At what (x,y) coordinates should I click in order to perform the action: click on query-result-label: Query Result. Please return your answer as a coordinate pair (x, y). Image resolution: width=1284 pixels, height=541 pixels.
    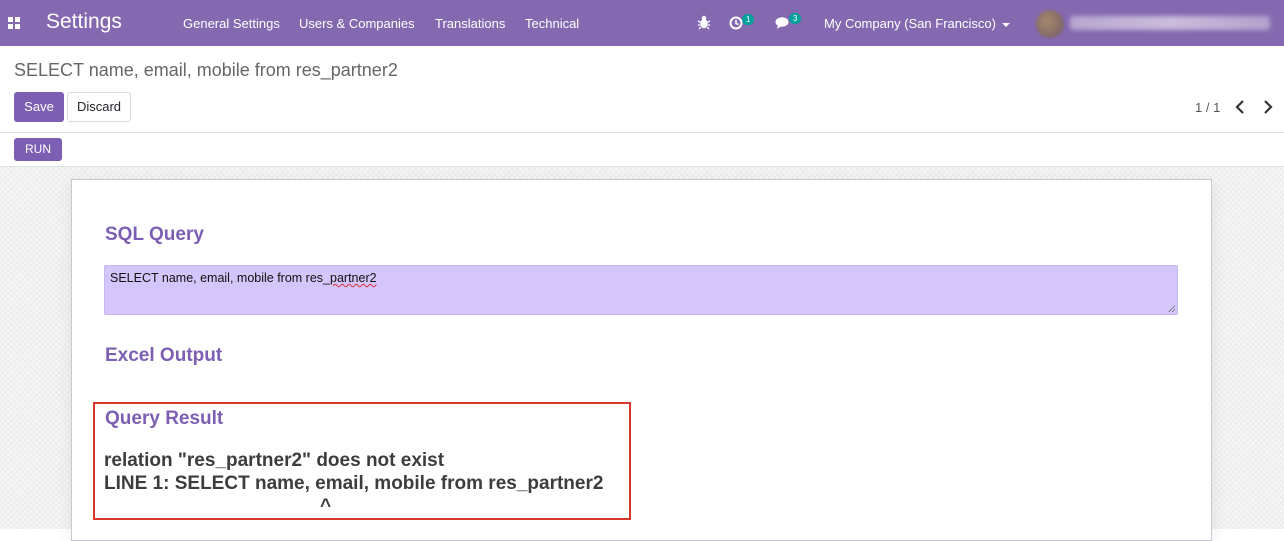
    Looking at the image, I should click on (164, 418).